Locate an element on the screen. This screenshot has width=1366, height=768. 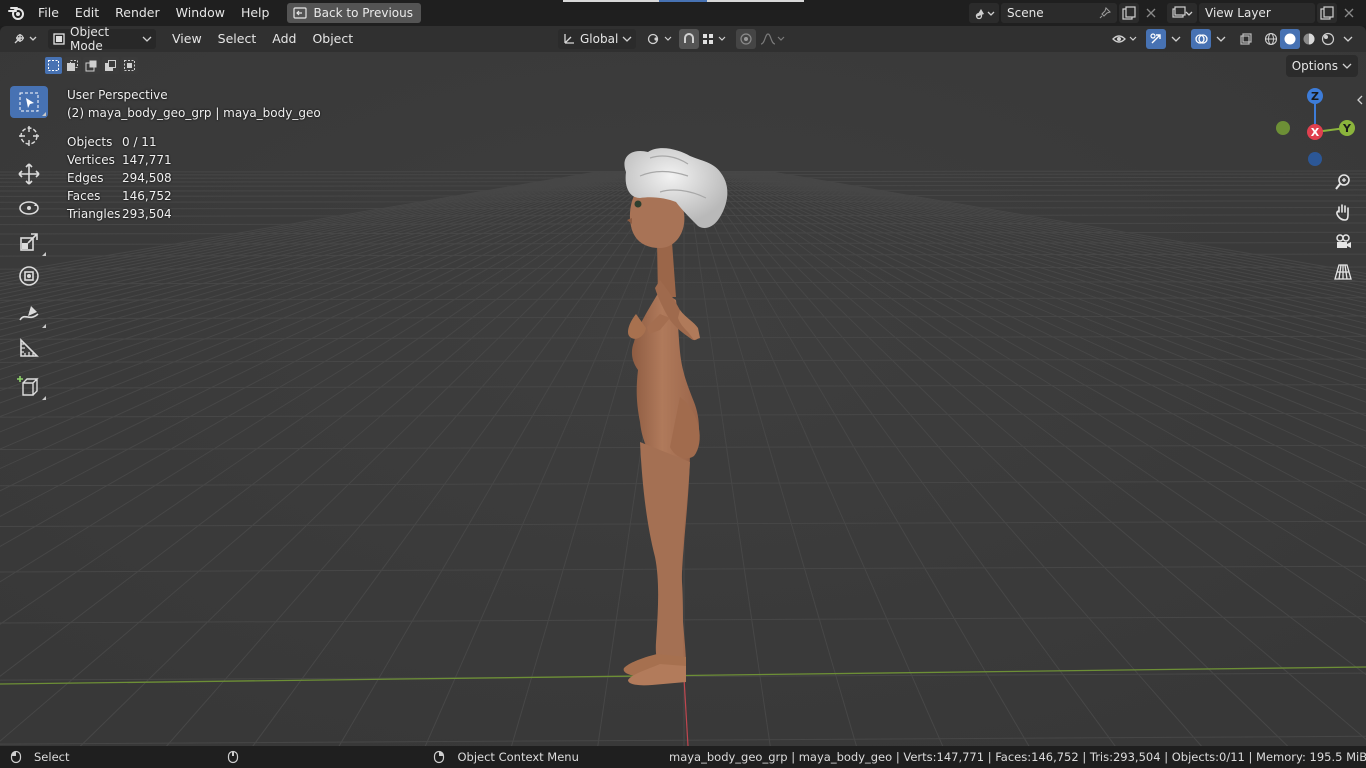
select-box-tool-icon is located at coordinates (29, 102).